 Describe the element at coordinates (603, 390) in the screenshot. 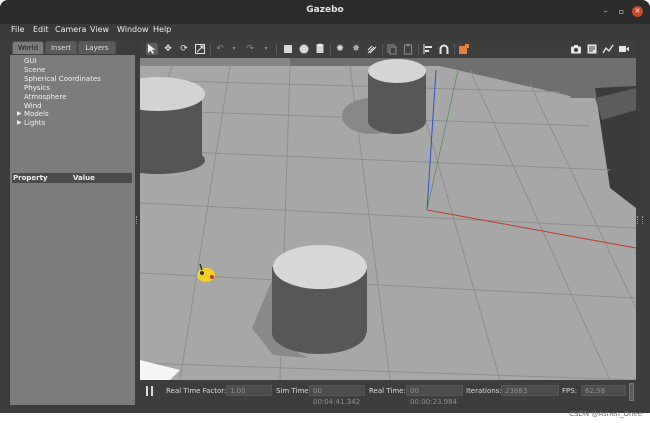

I see `fps-value: 62.58` at that location.